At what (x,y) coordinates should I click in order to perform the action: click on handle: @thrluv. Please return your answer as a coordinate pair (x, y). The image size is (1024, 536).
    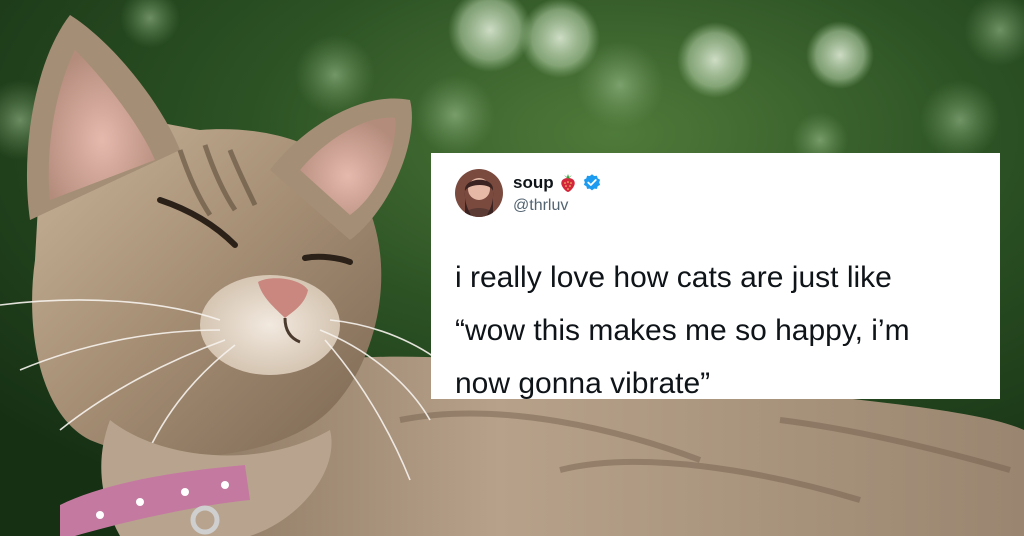
    Looking at the image, I should click on (540, 206).